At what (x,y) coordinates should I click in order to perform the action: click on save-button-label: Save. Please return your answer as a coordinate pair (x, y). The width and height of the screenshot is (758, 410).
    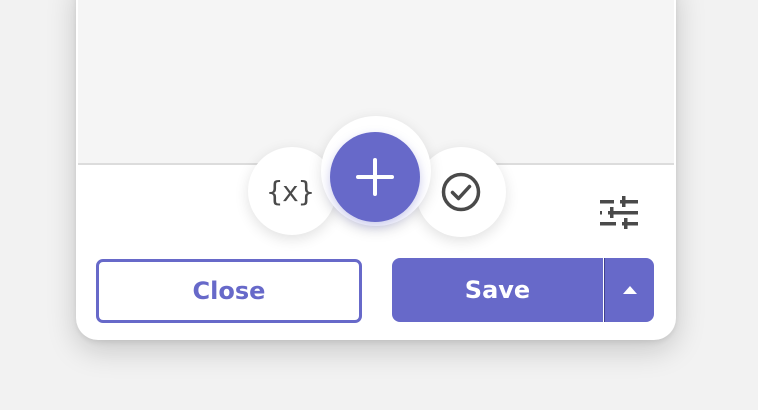
    Looking at the image, I should click on (497, 290).